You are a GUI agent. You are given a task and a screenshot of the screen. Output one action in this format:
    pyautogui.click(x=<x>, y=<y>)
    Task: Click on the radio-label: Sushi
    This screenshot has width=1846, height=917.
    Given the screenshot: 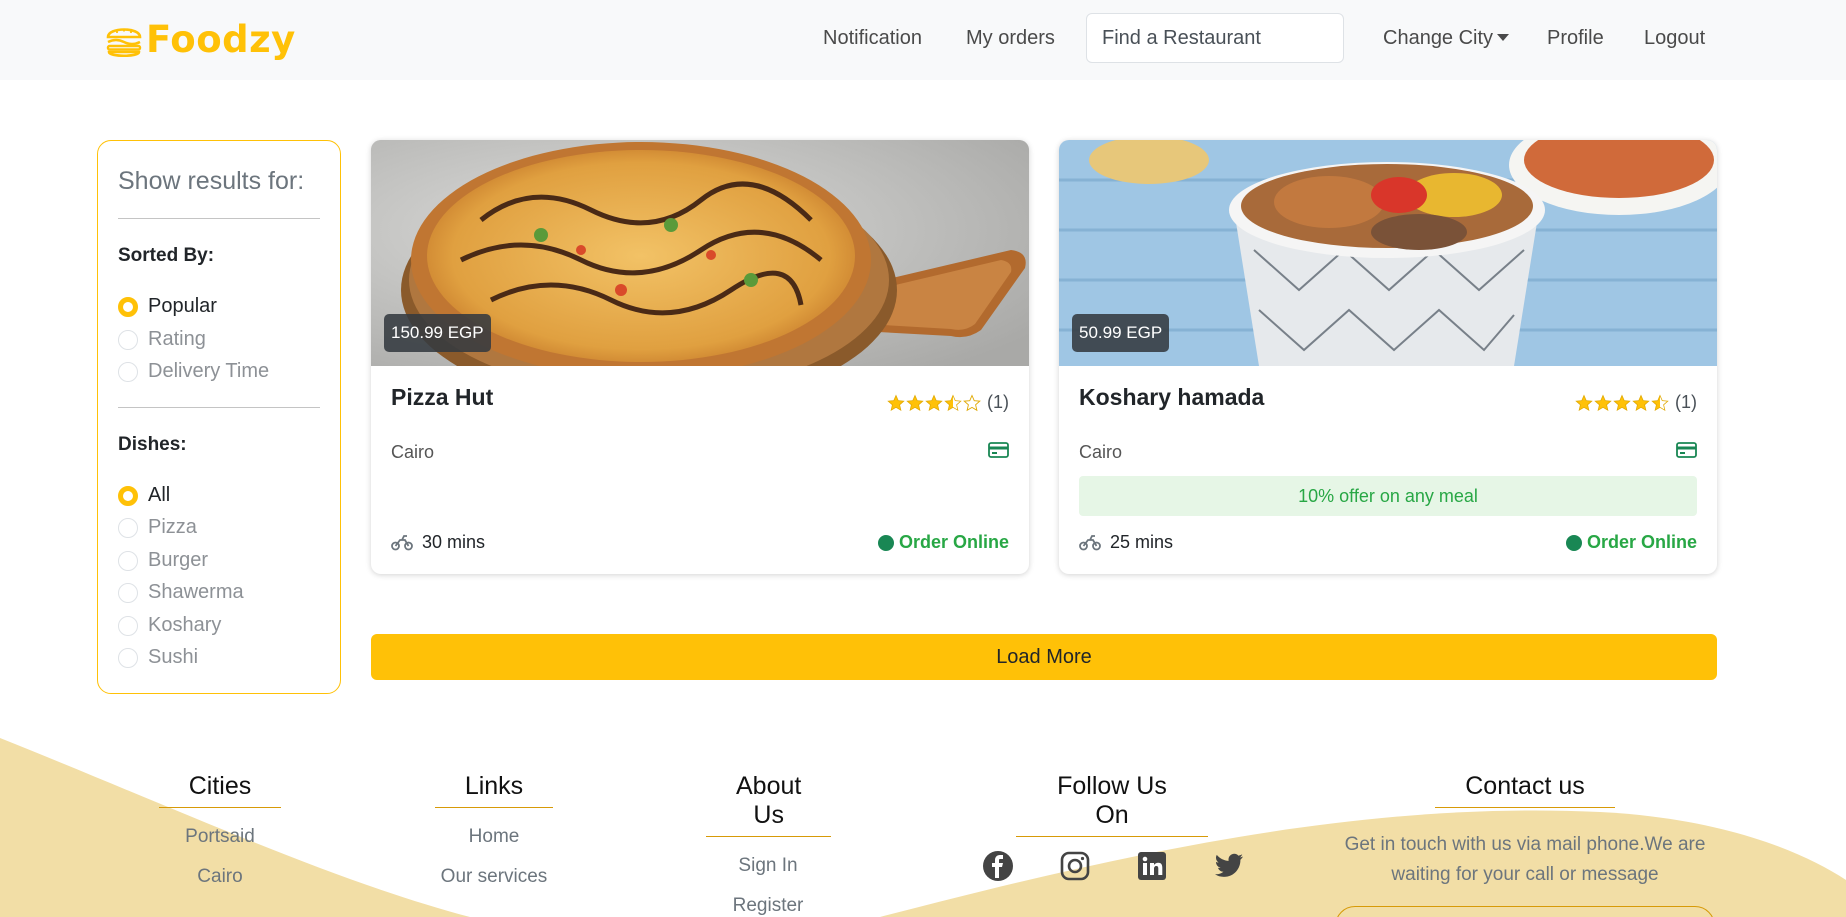 What is the action you would take?
    pyautogui.click(x=173, y=657)
    